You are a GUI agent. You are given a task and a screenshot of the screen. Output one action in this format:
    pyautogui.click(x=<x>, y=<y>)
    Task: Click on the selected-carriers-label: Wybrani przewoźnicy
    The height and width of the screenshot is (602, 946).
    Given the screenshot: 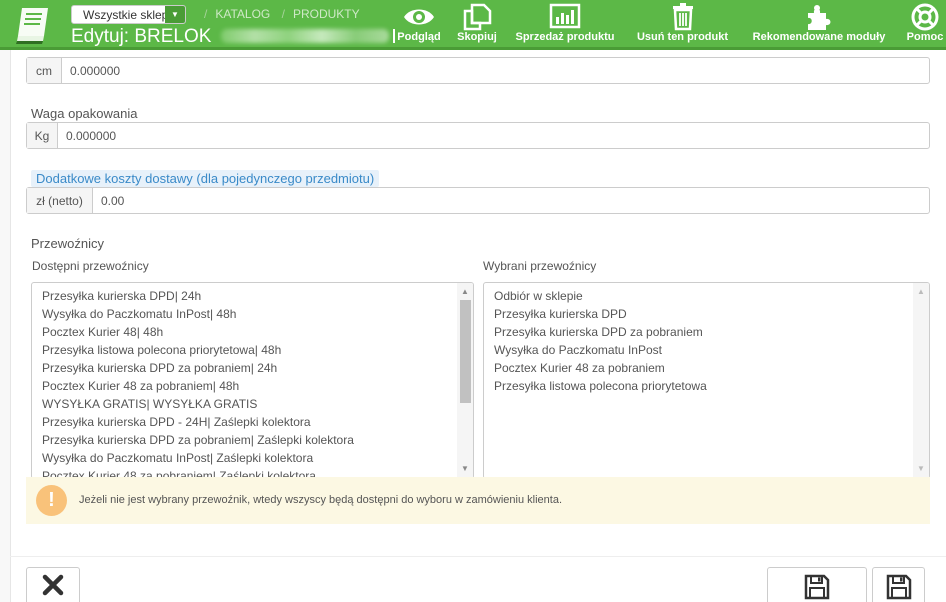 What is the action you would take?
    pyautogui.click(x=540, y=266)
    